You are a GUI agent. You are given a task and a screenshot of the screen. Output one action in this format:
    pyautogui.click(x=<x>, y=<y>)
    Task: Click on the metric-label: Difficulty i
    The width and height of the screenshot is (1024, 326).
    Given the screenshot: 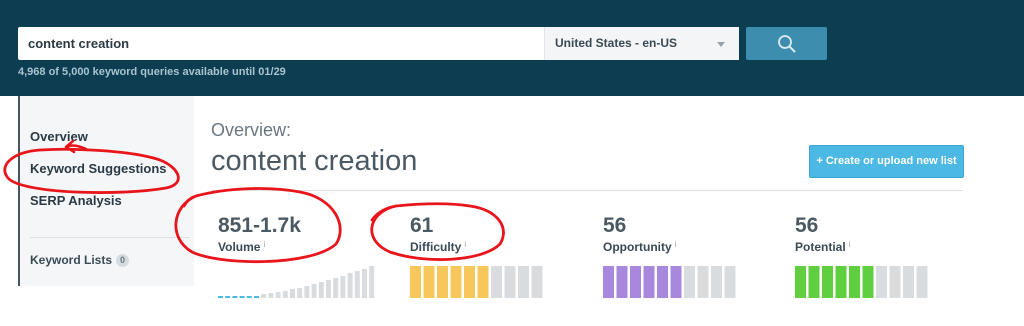 What is the action you would take?
    pyautogui.click(x=438, y=247)
    